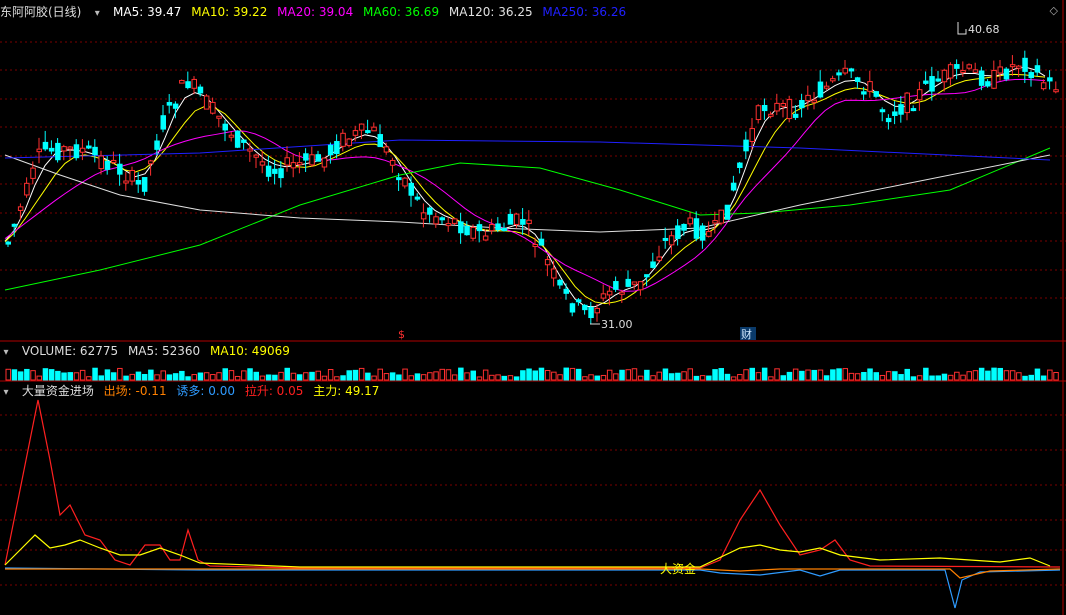 Image resolution: width=1066 pixels, height=615 pixels. I want to click on diamond-icon: ◇, so click(1054, 10).